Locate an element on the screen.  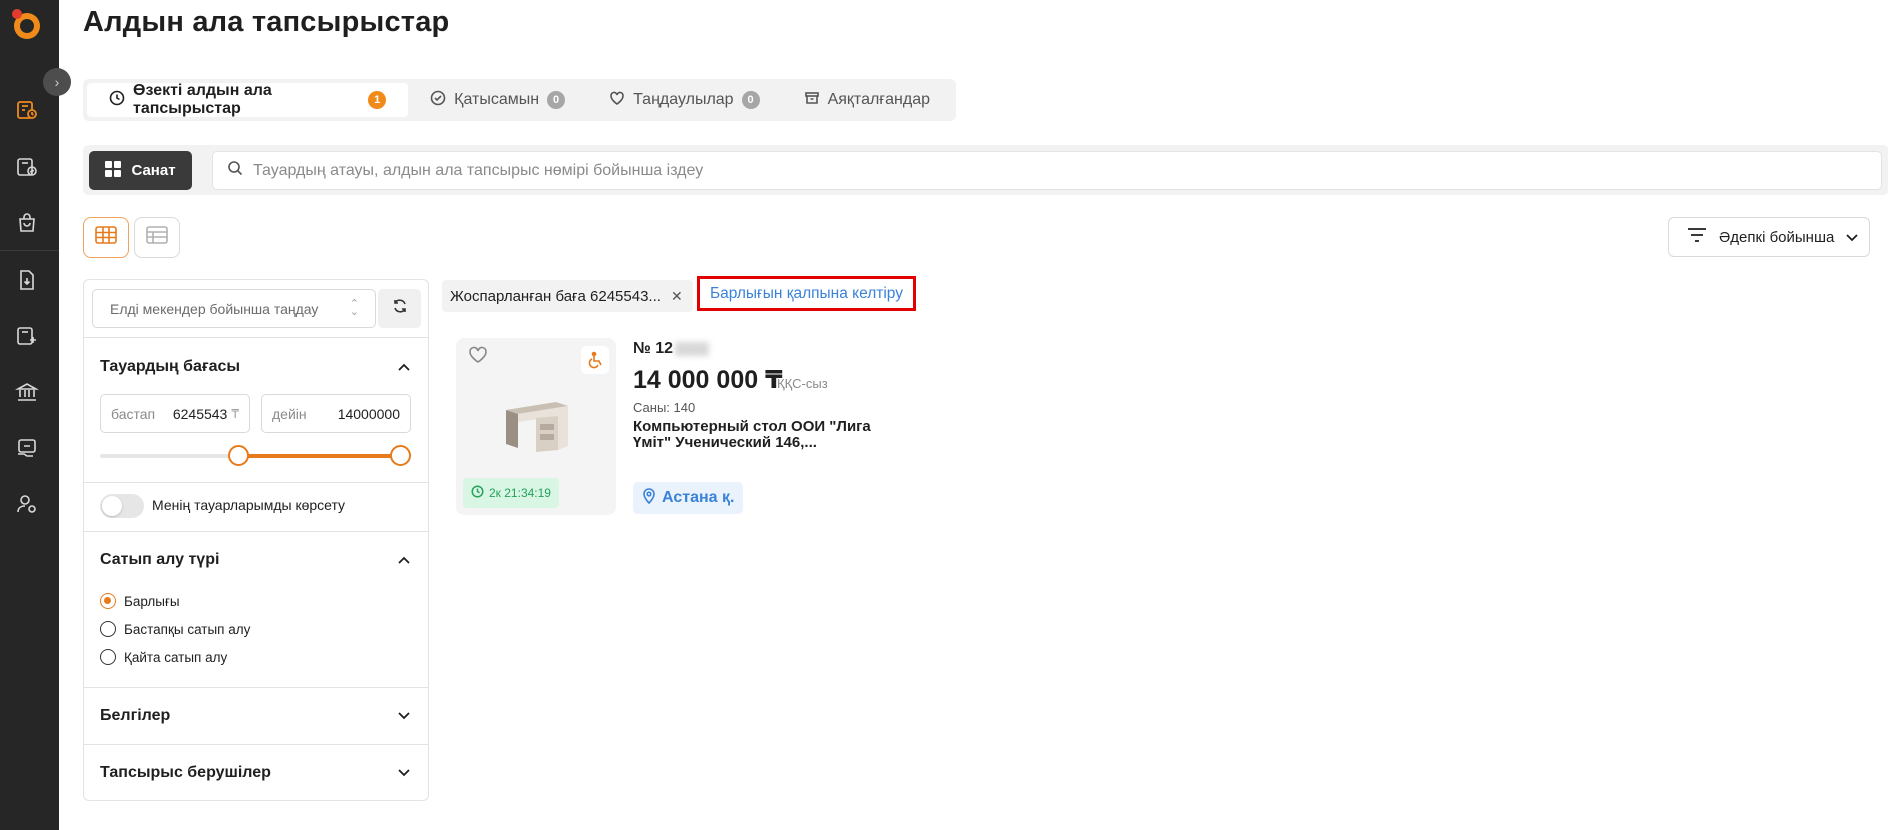
reset-all-link: Барлығын қалпына келтіру is located at coordinates (806, 293).